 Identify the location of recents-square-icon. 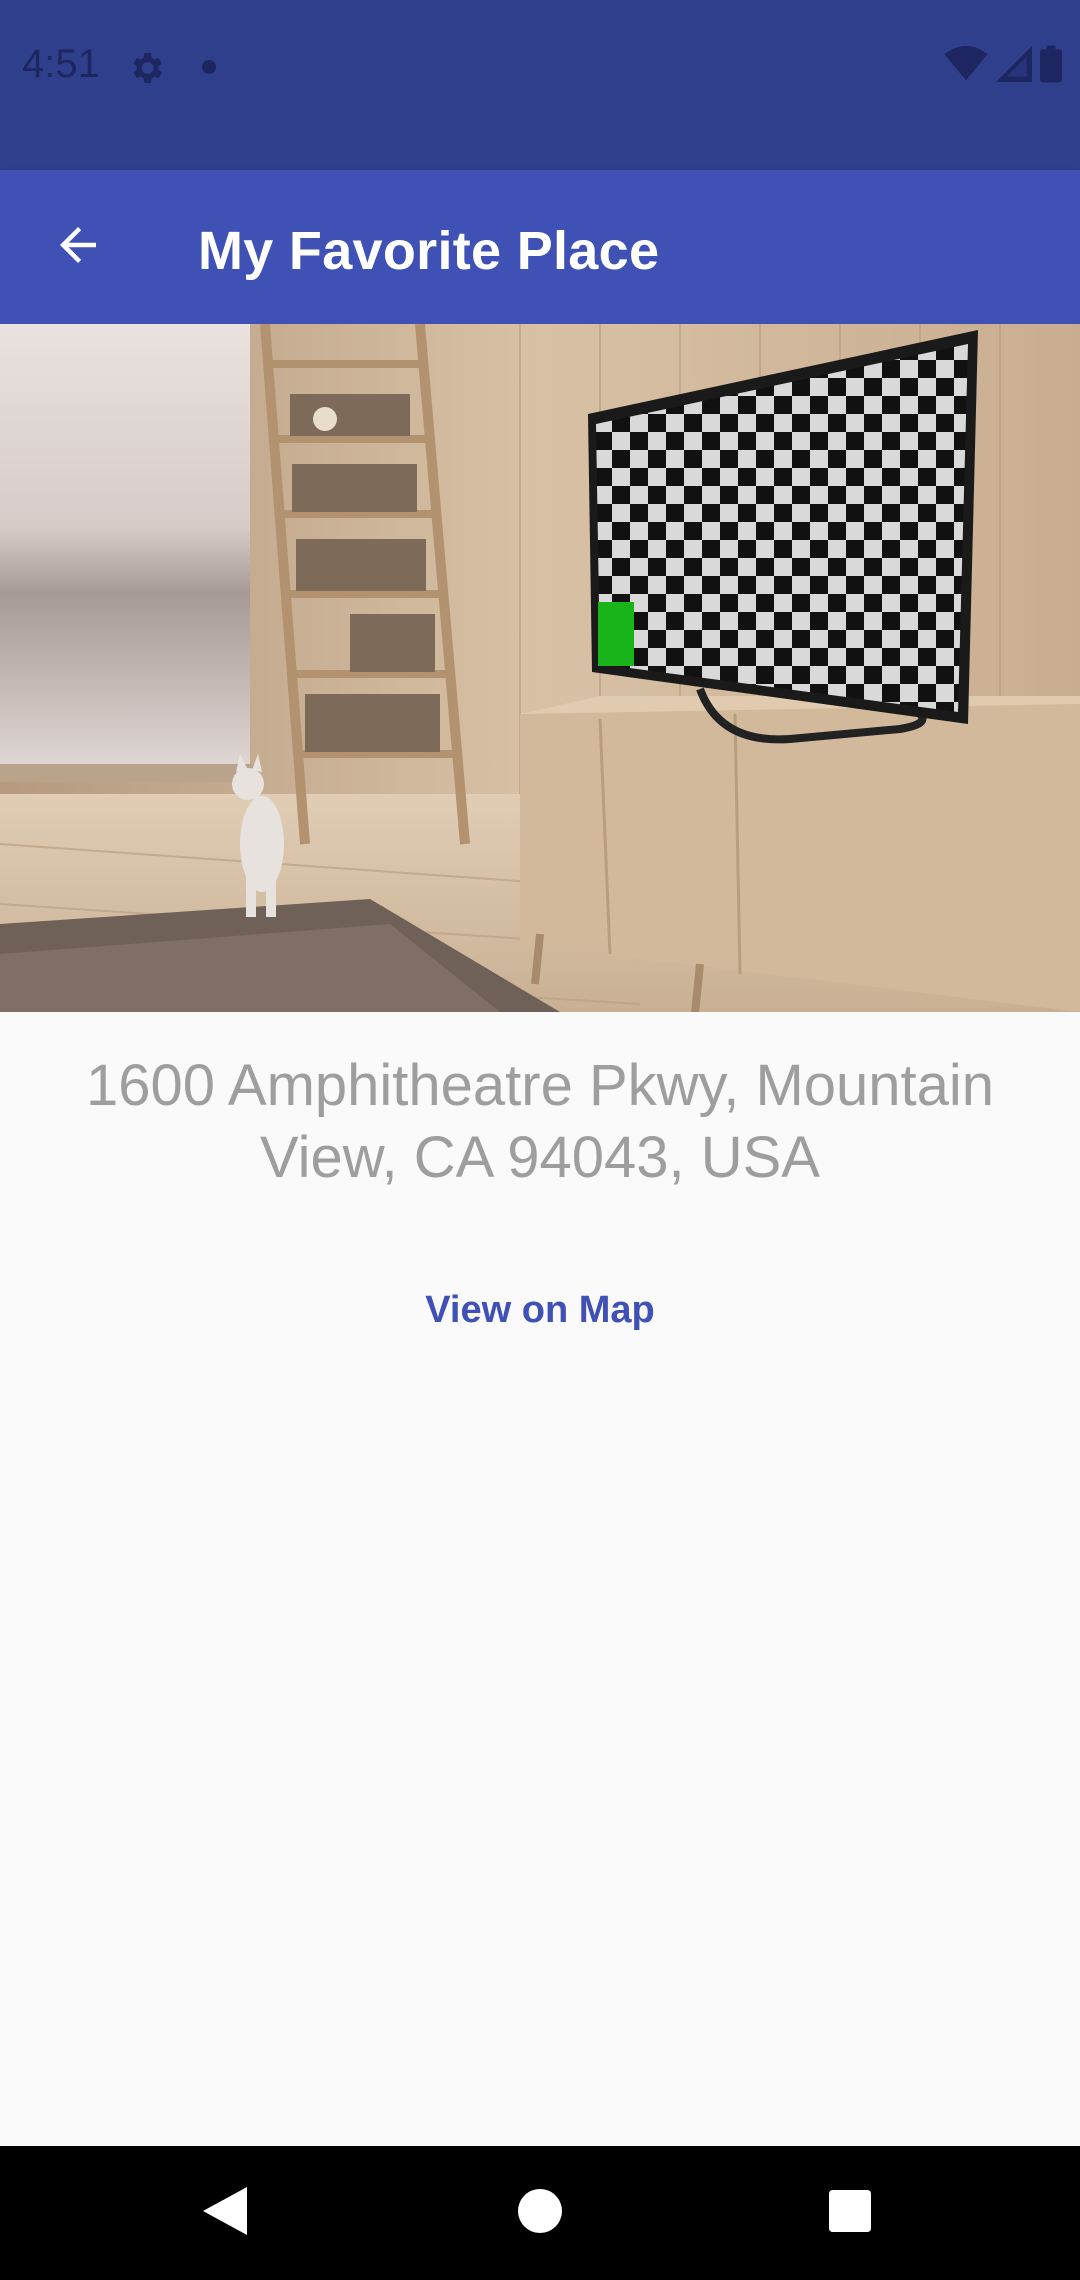
(850, 2213).